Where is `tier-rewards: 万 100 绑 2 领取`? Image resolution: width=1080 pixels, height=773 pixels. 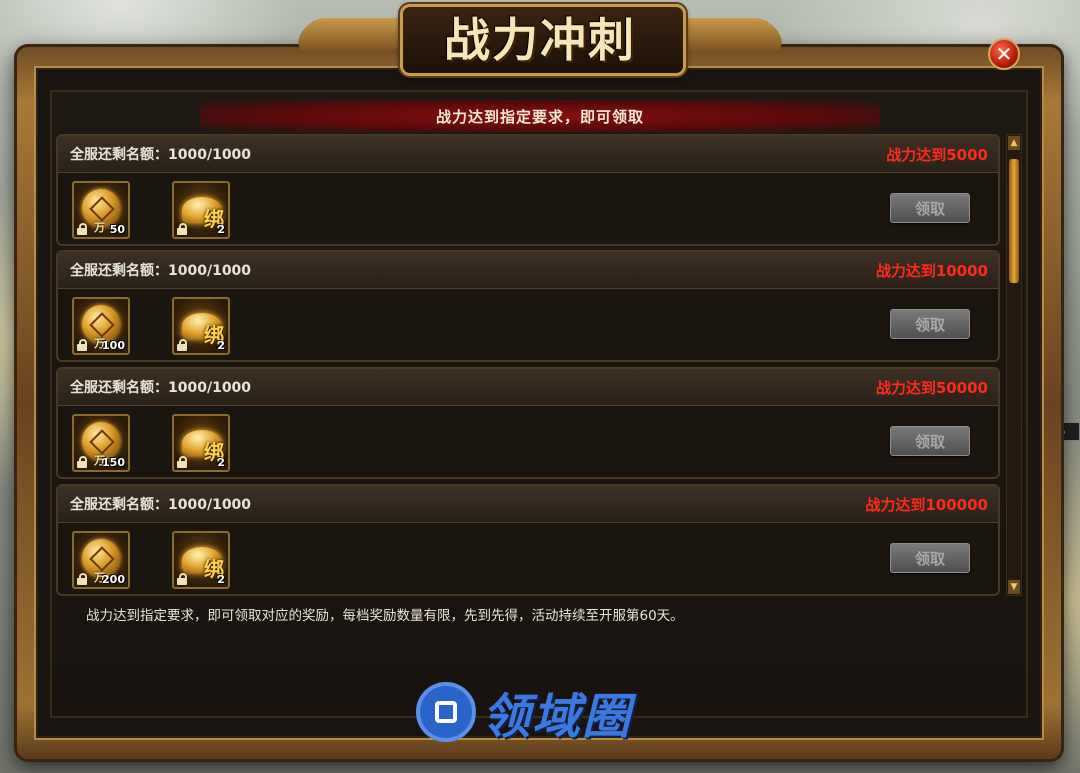
tier-rewards: 万 100 绑 2 领取 is located at coordinates (528, 326).